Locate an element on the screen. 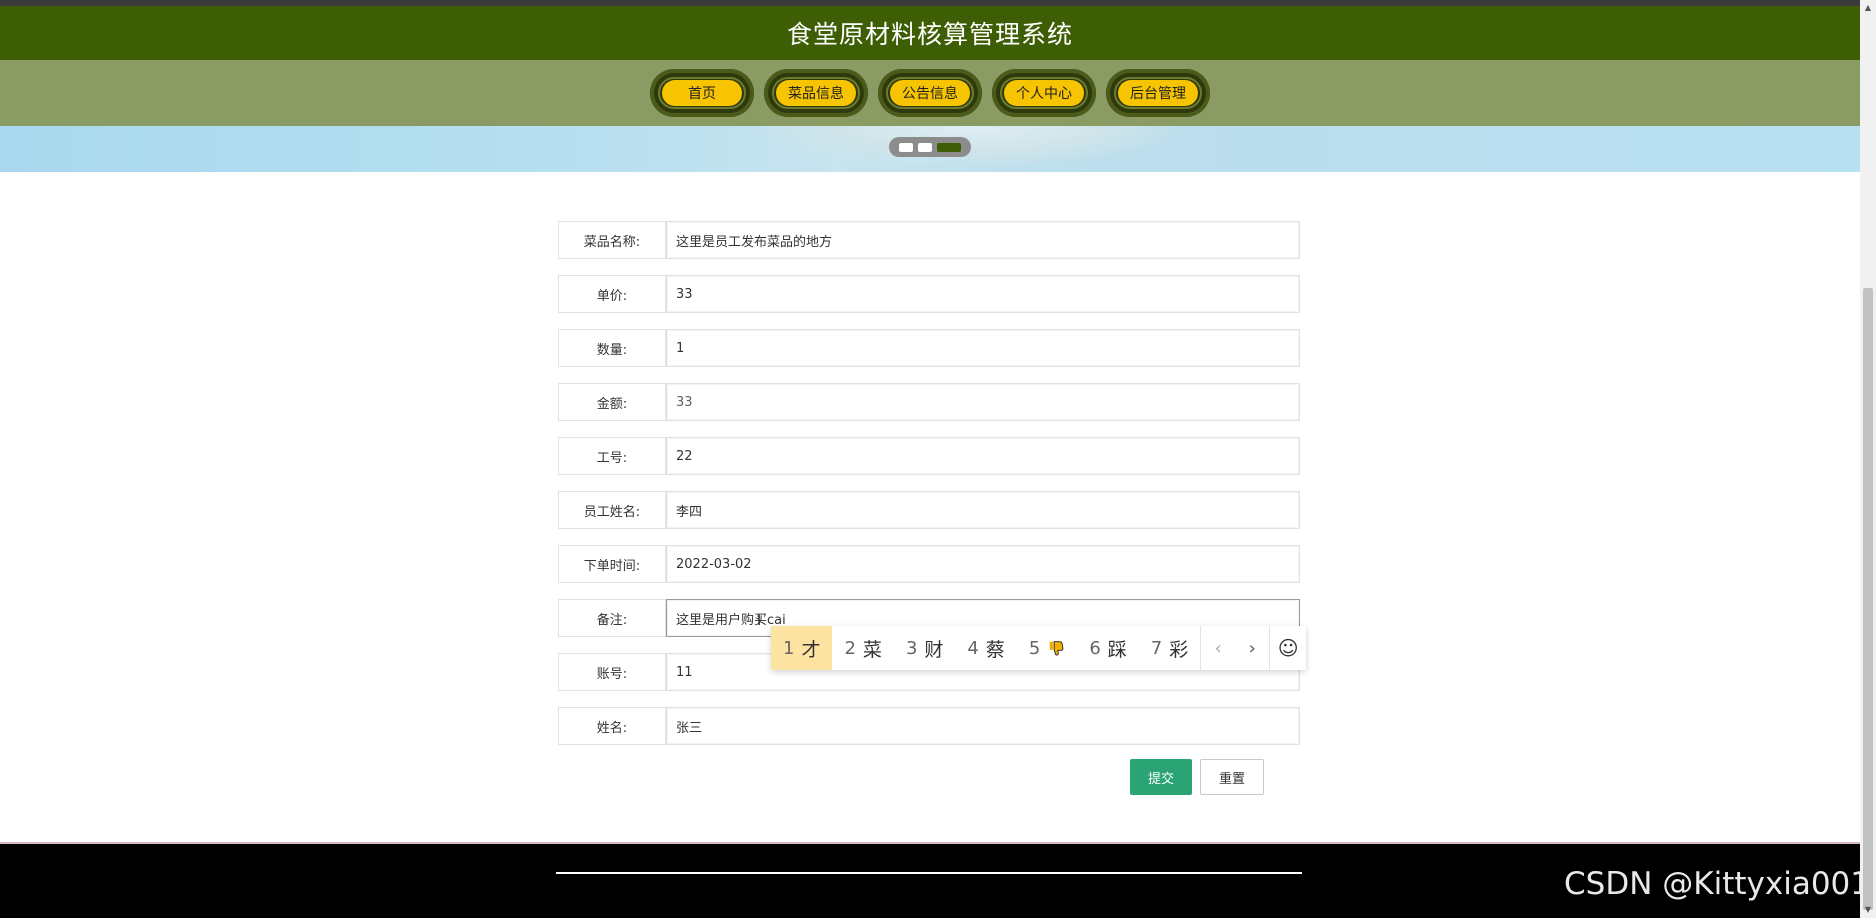 This screenshot has width=1876, height=918. ime-candidate-text: 财 is located at coordinates (934, 649).